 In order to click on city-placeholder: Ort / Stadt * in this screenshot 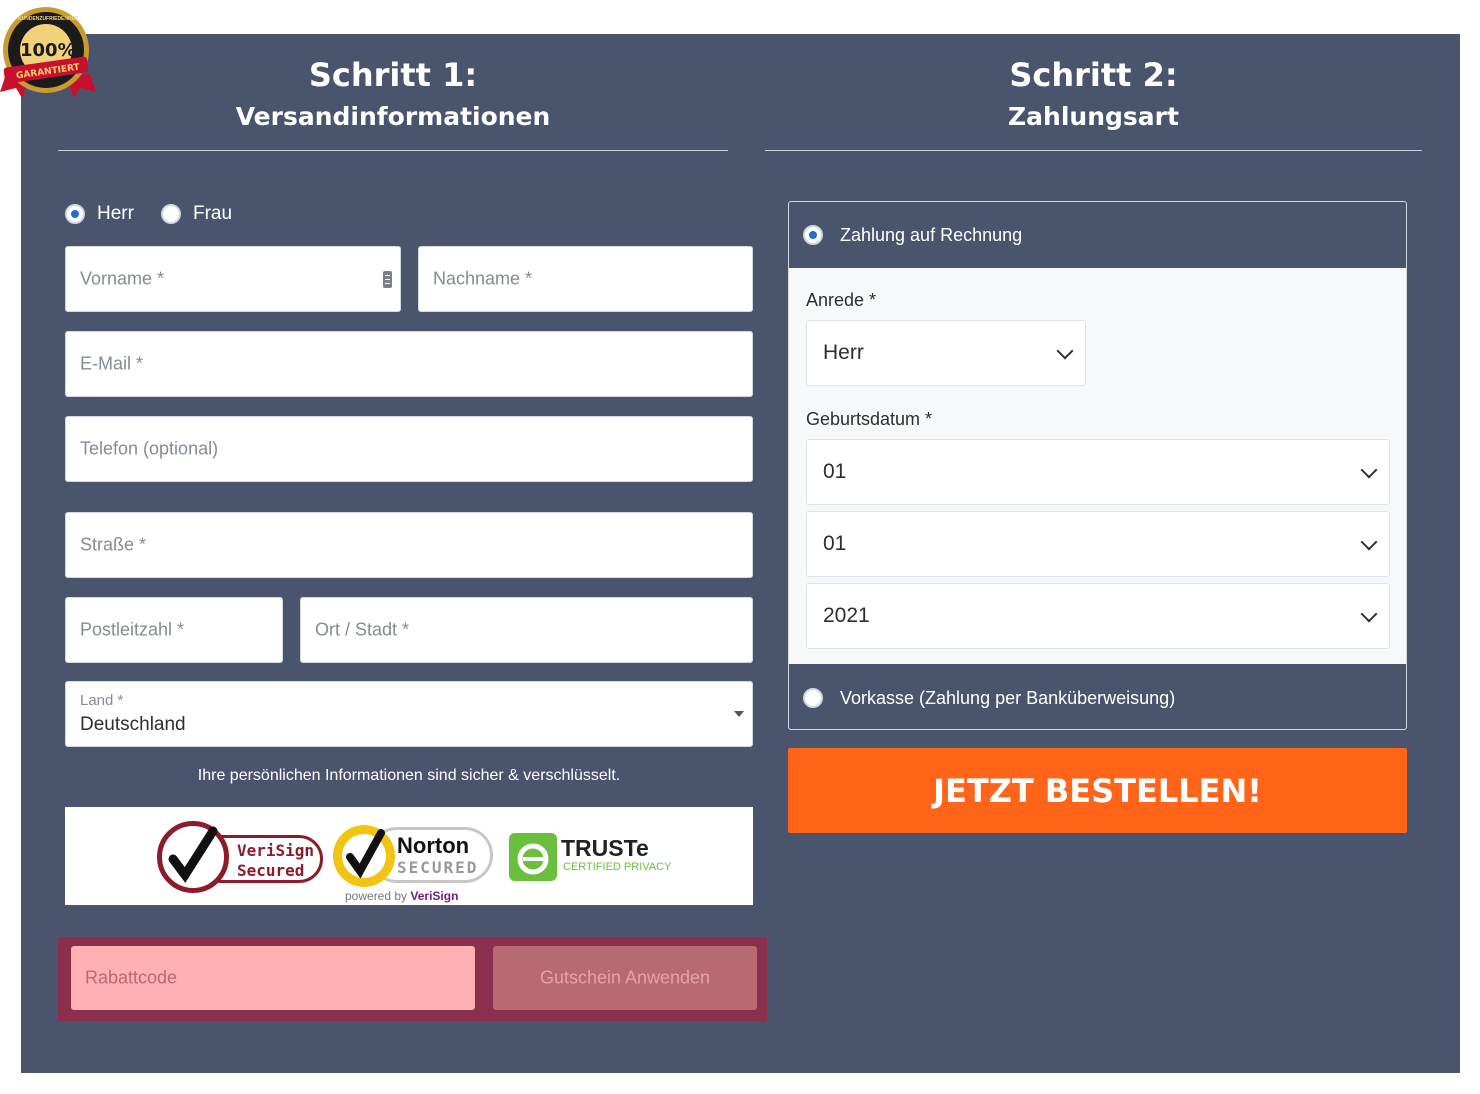, I will do `click(362, 629)`.